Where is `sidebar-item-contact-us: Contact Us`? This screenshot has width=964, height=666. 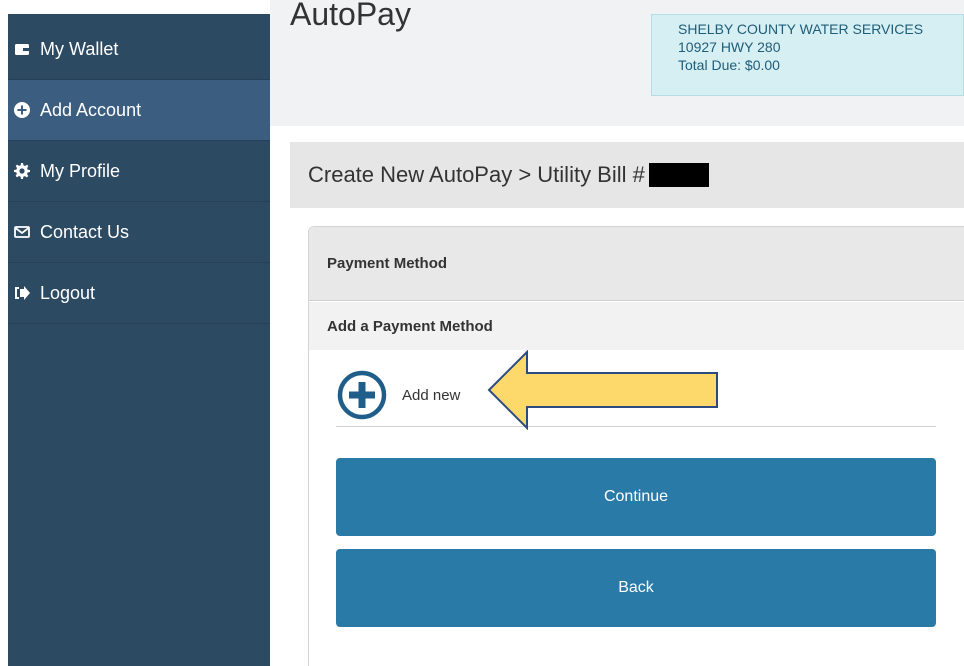 sidebar-item-contact-us: Contact Us is located at coordinates (139, 232).